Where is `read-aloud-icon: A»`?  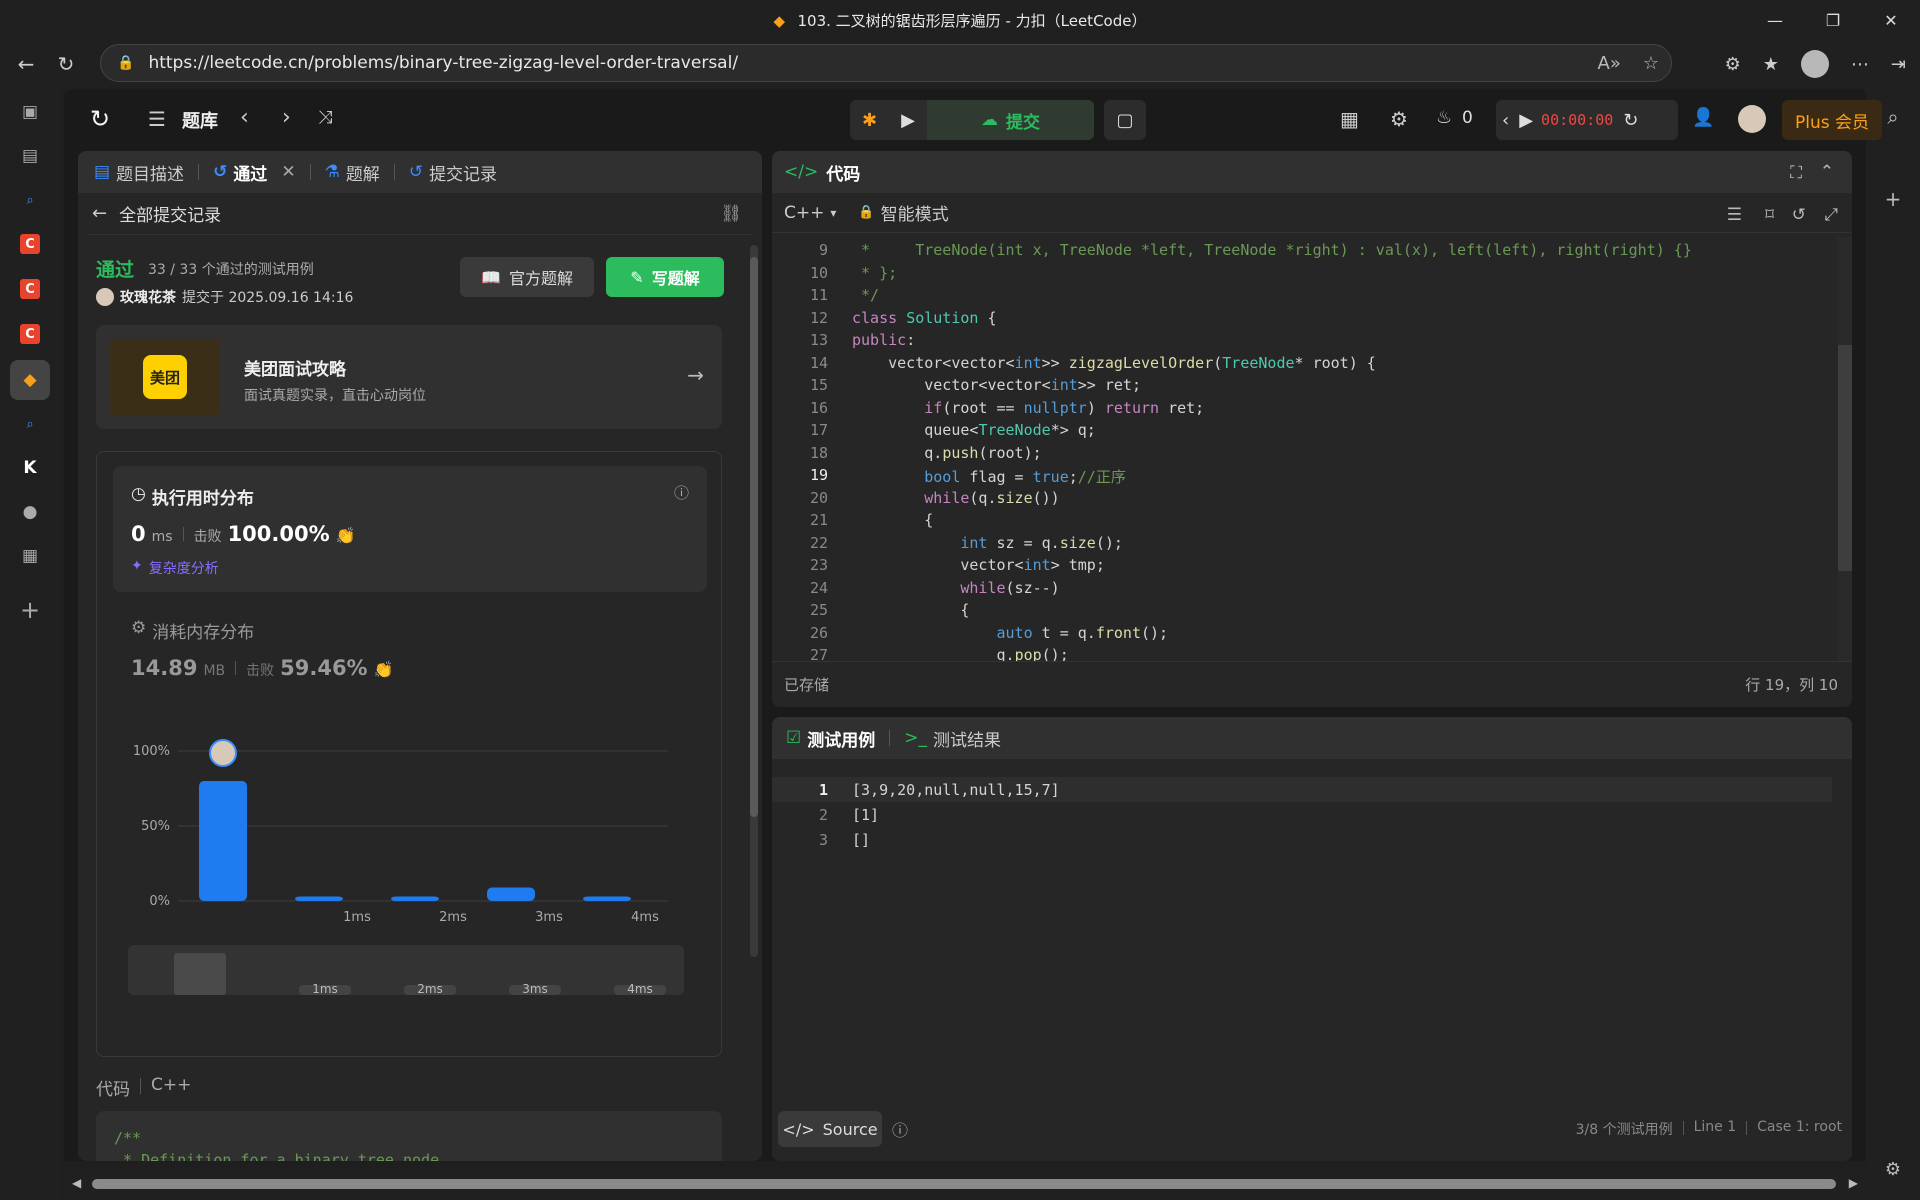 read-aloud-icon: A» is located at coordinates (1609, 63).